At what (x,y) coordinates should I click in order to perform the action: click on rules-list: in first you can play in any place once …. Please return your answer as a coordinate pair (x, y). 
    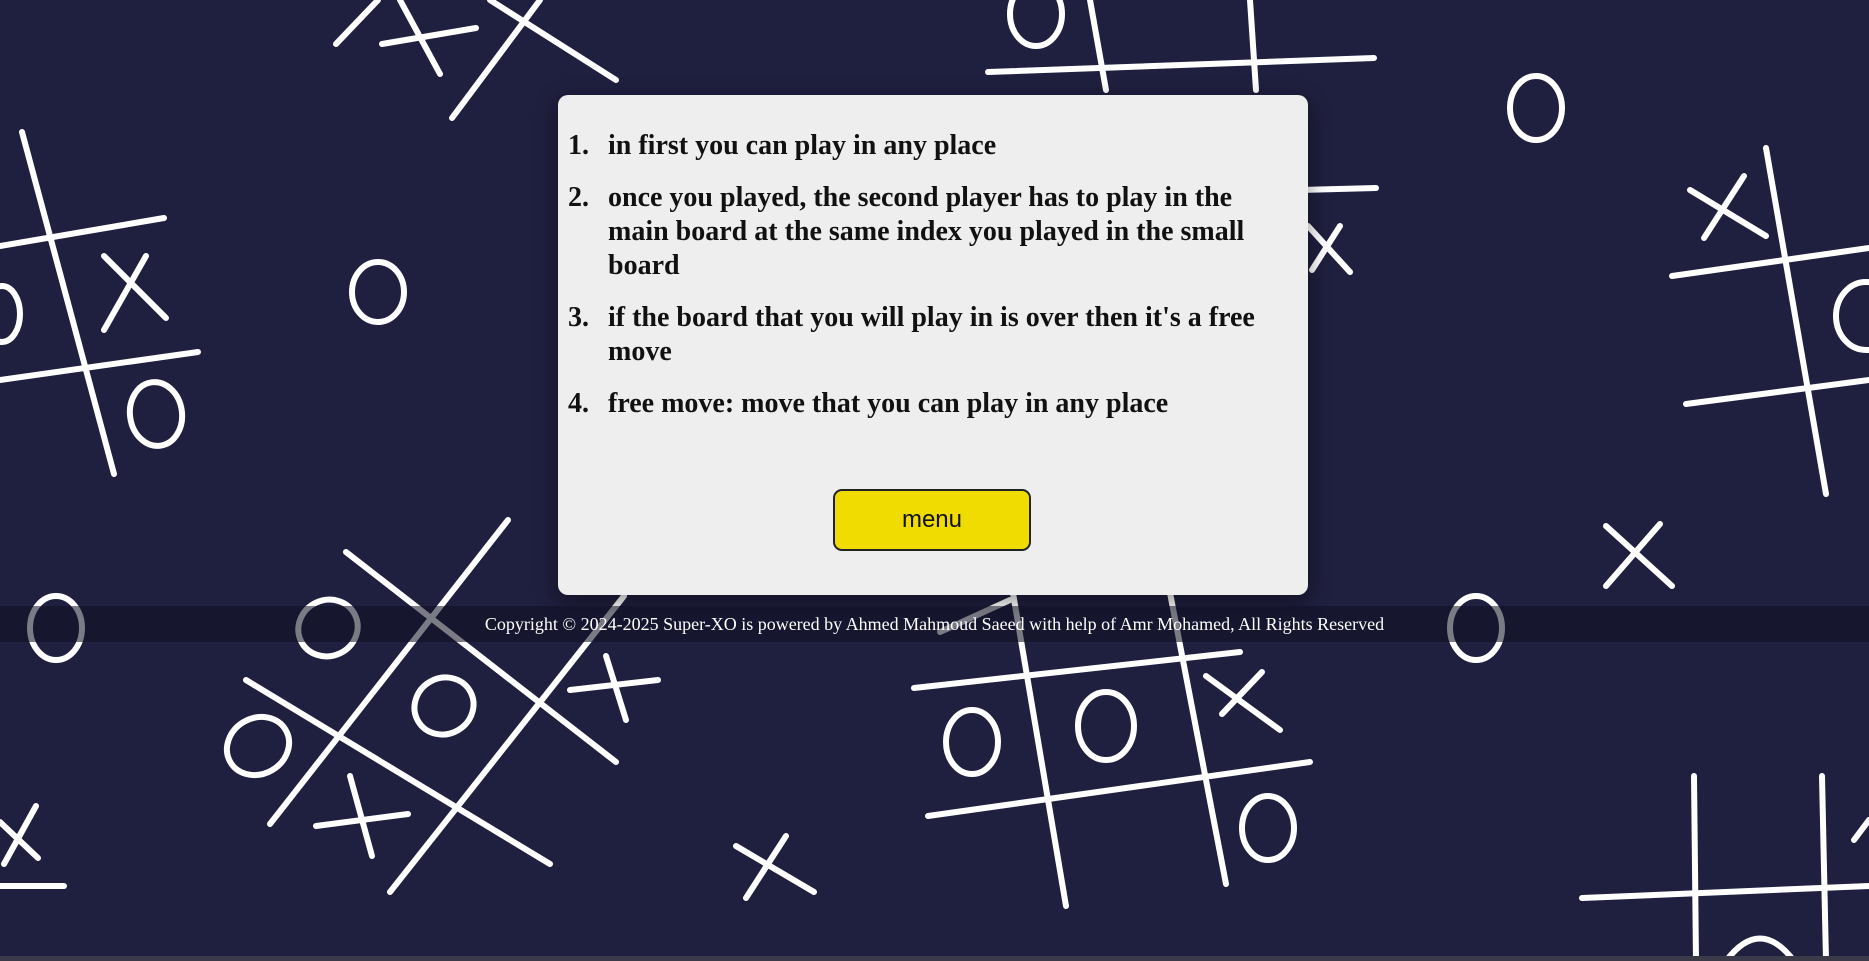
    Looking at the image, I should click on (926, 275).